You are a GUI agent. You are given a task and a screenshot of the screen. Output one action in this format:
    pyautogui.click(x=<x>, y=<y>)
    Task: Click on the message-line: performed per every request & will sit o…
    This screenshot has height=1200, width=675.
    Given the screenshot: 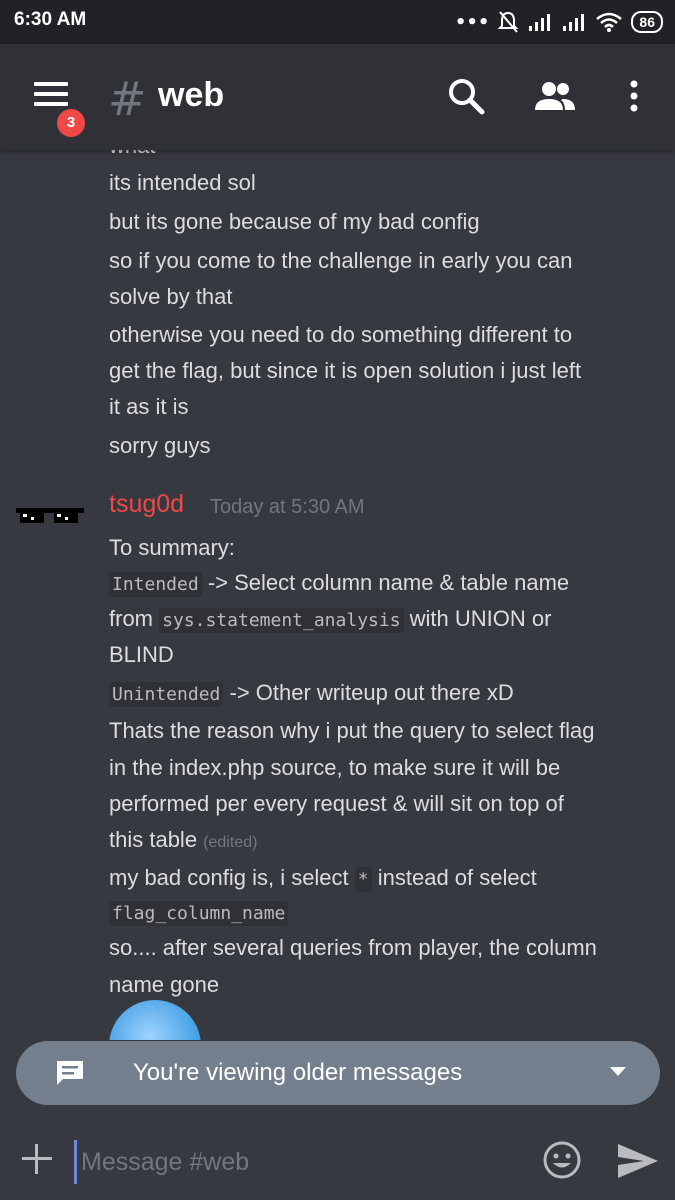 What is the action you would take?
    pyautogui.click(x=336, y=804)
    